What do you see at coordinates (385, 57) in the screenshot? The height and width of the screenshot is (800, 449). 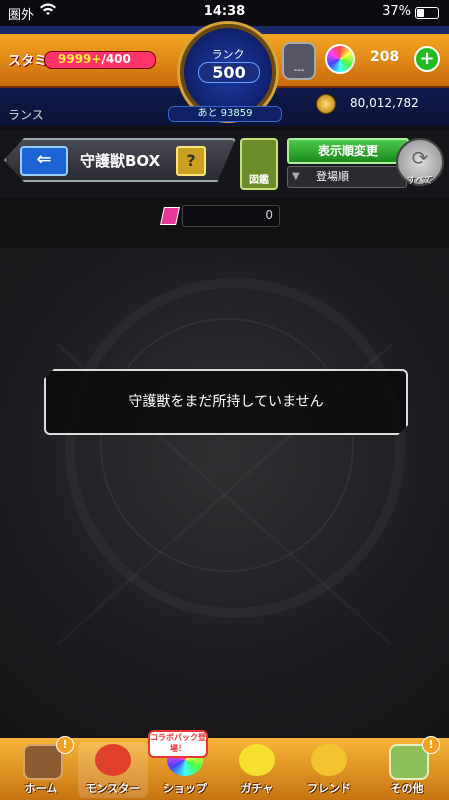 I see `orb-count: 208` at bounding box center [385, 57].